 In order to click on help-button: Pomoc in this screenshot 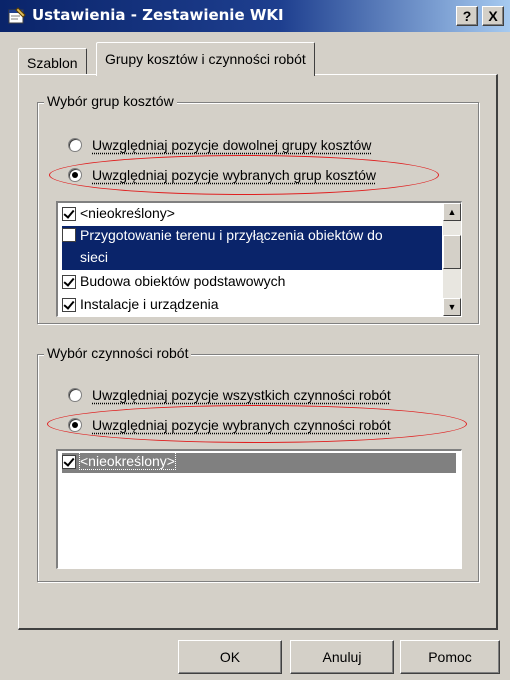, I will do `click(450, 657)`.